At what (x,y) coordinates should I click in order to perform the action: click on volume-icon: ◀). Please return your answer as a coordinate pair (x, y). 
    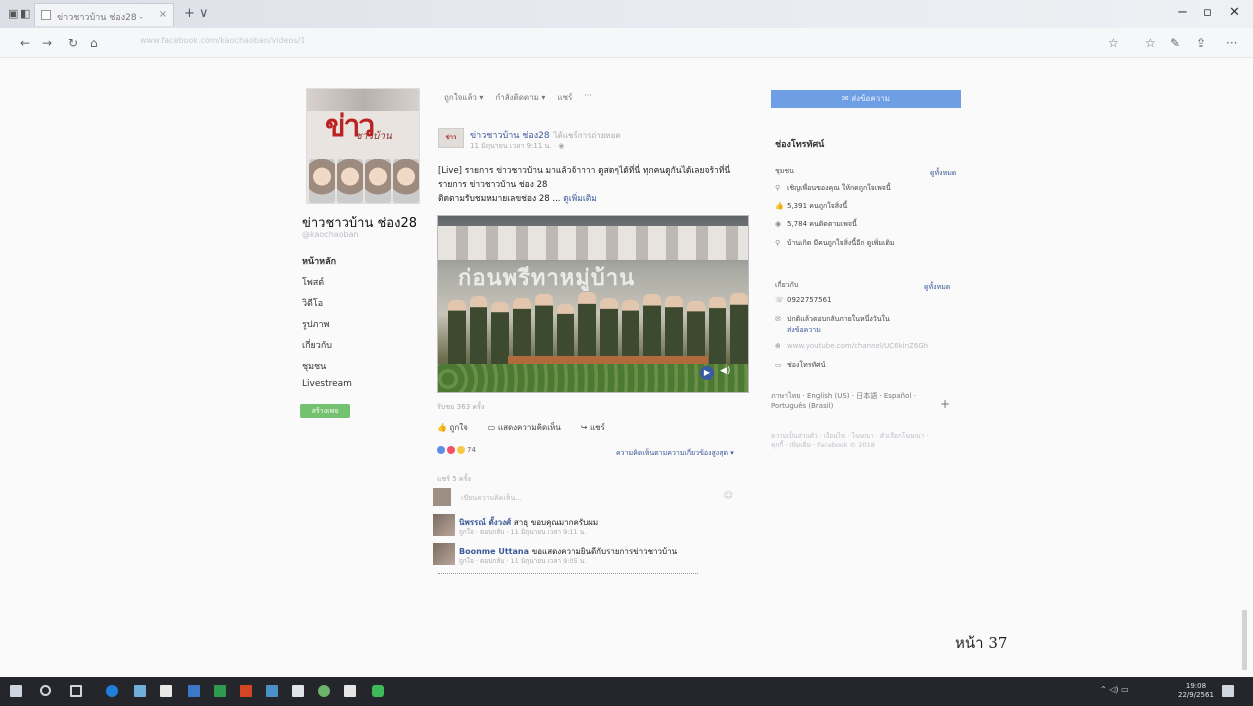
    Looking at the image, I should click on (725, 371).